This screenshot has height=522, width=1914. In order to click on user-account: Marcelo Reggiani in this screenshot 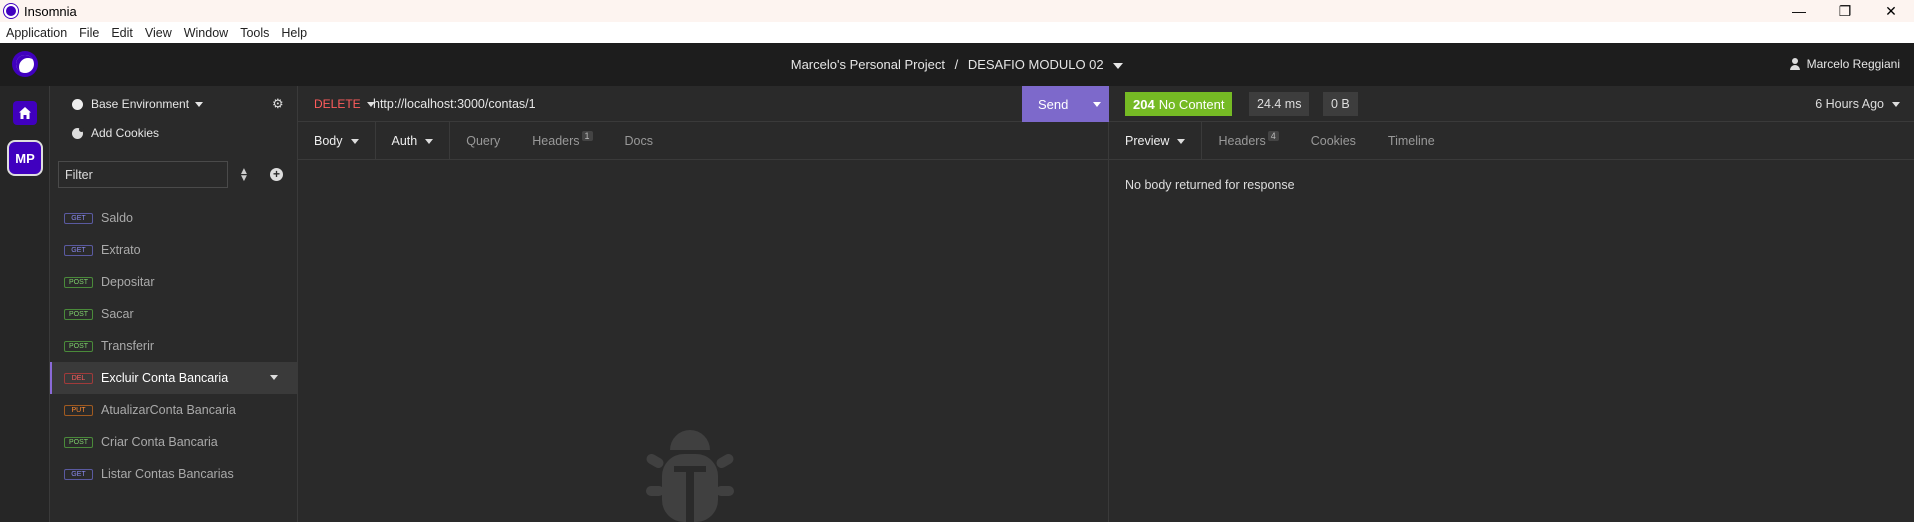, I will do `click(1844, 64)`.